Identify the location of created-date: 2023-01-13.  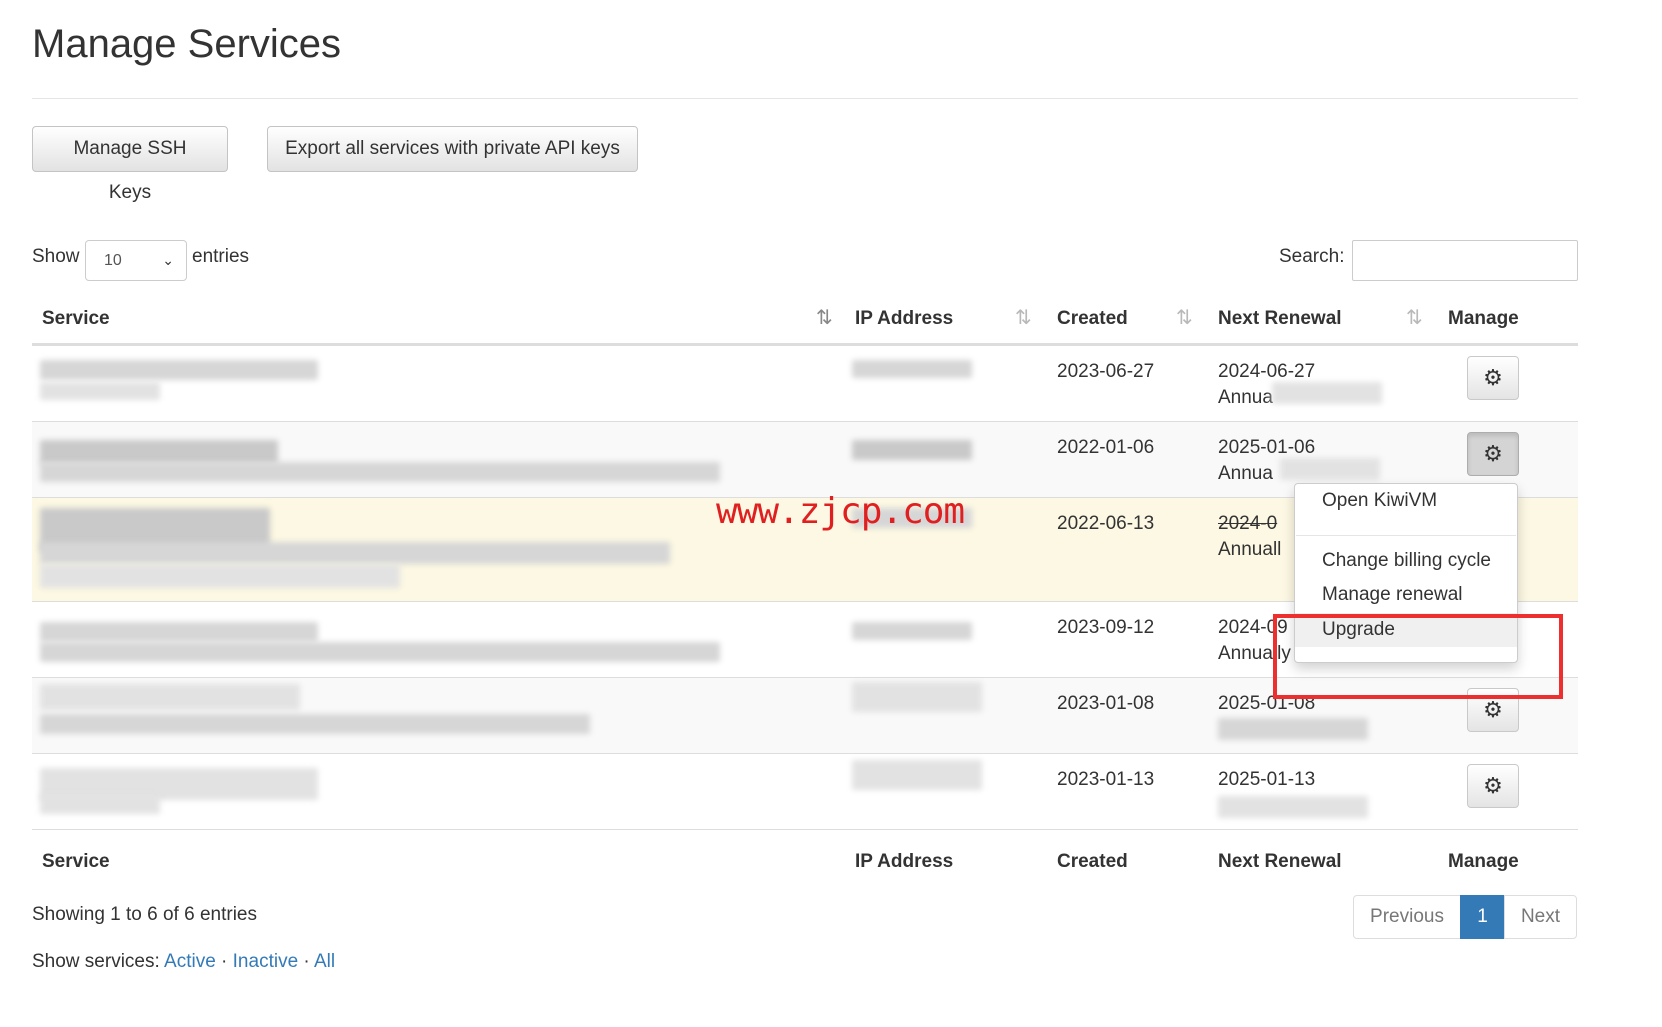
(1106, 779).